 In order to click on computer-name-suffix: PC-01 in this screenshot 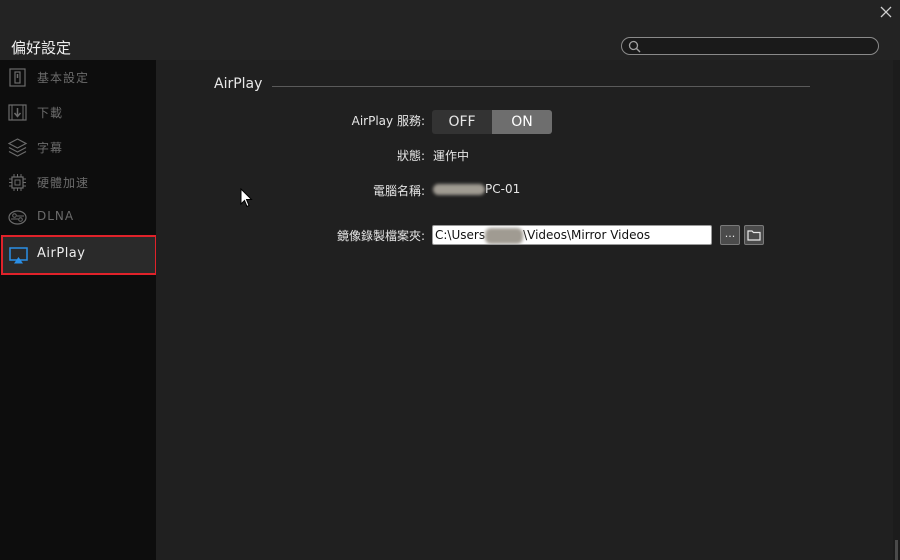, I will do `click(503, 189)`.